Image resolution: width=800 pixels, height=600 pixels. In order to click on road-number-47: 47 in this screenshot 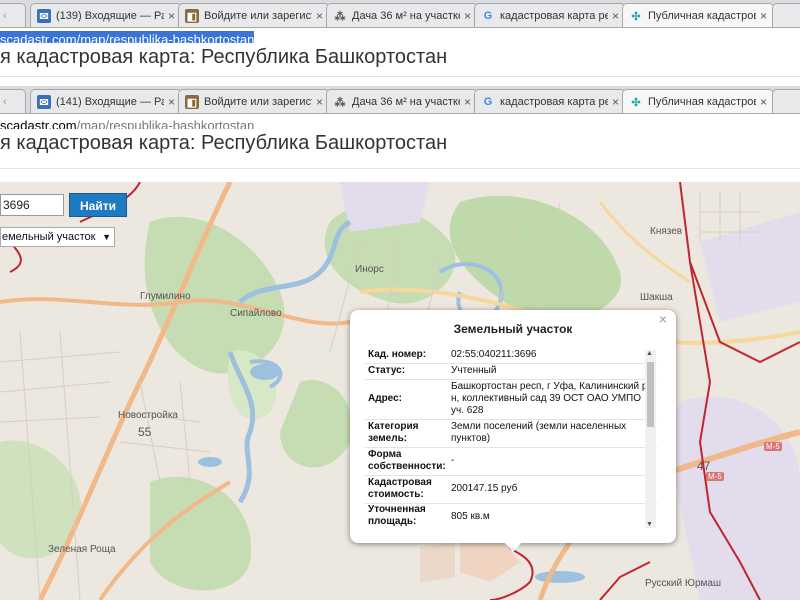, I will do `click(704, 466)`.